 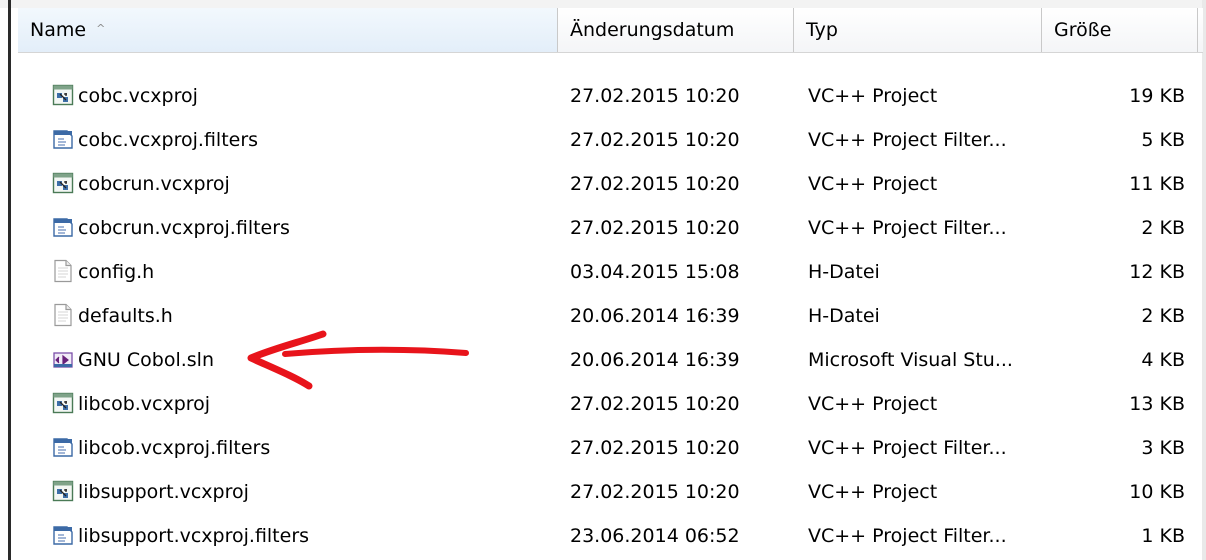 I want to click on file-name: cobc.vcxproj, so click(x=138, y=96).